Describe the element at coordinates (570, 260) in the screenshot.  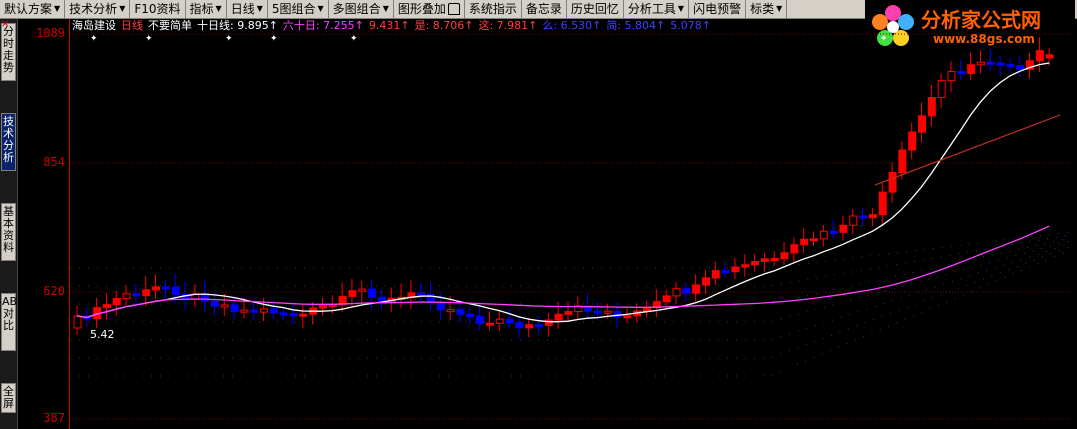
I see `band-line` at that location.